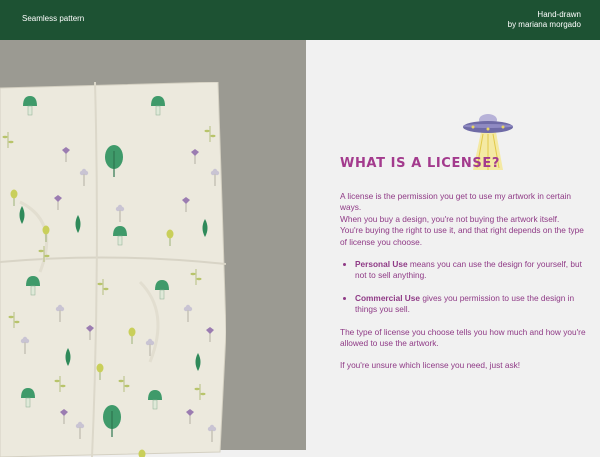 The height and width of the screenshot is (457, 600). What do you see at coordinates (381, 264) in the screenshot?
I see `personal-use-label: Personal Use` at bounding box center [381, 264].